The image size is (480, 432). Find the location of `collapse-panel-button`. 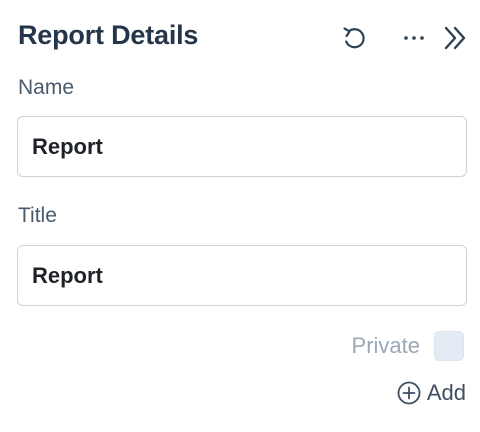

collapse-panel-button is located at coordinates (456, 38).